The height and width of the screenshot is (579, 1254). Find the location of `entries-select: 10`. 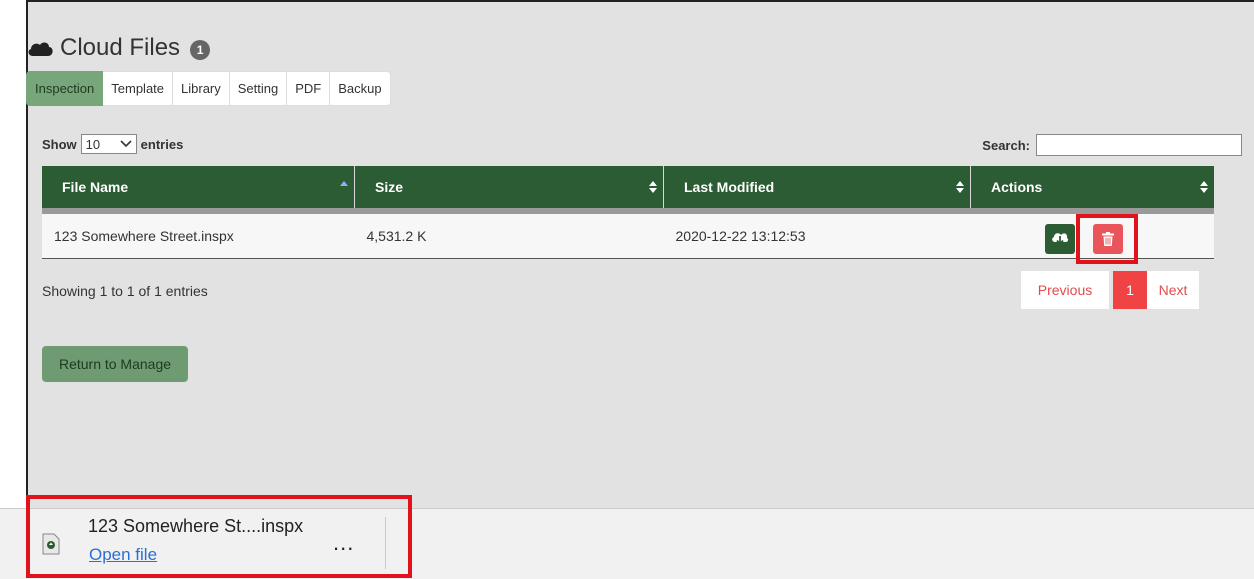

entries-select: 10 is located at coordinates (108, 144).